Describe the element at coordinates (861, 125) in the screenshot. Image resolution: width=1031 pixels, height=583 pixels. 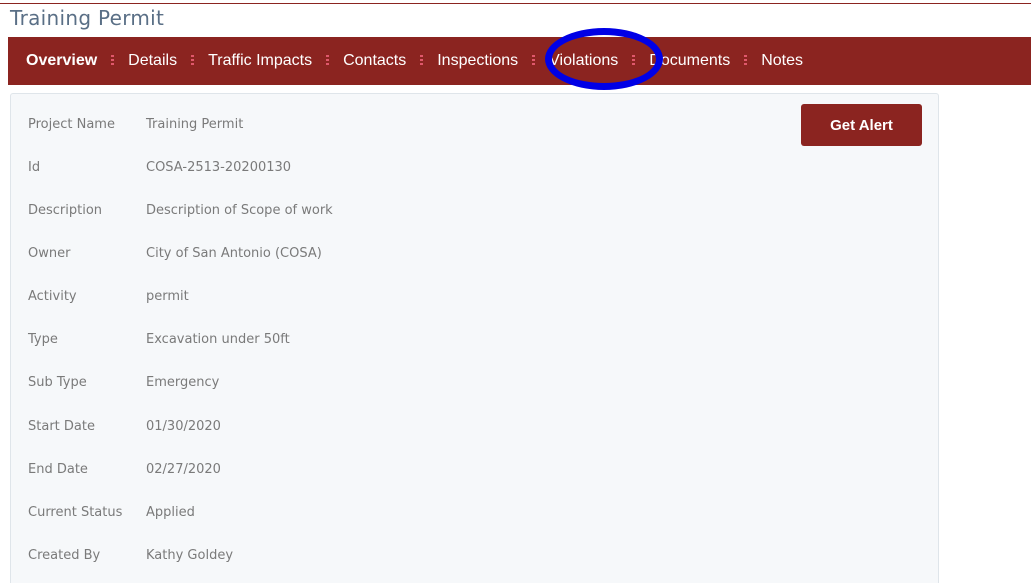
I see `get-alert-button: Get Alert` at that location.